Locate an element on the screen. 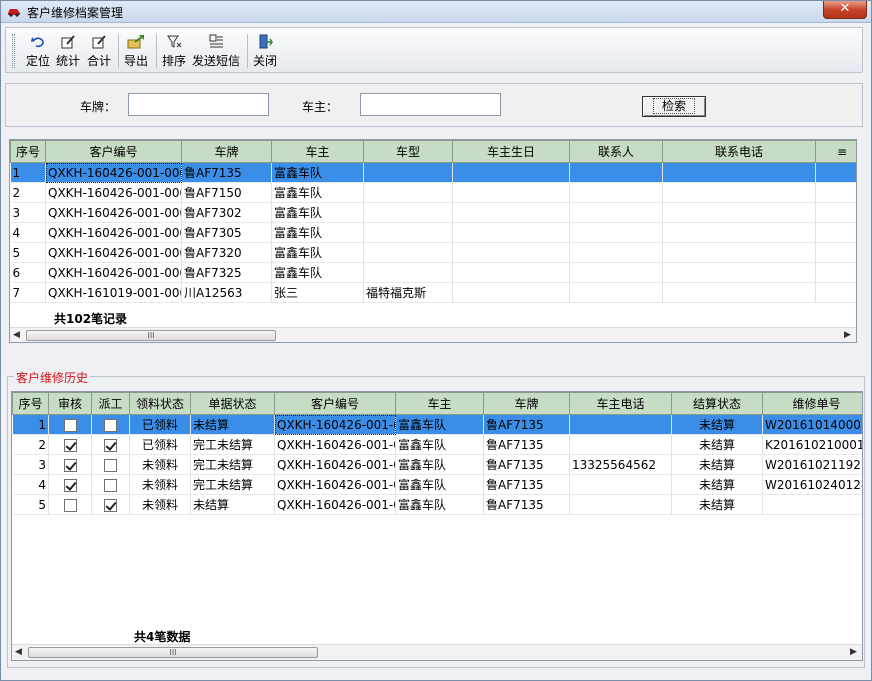 The height and width of the screenshot is (681, 872). table-cell: 鲁AF7135 is located at coordinates (526, 464).